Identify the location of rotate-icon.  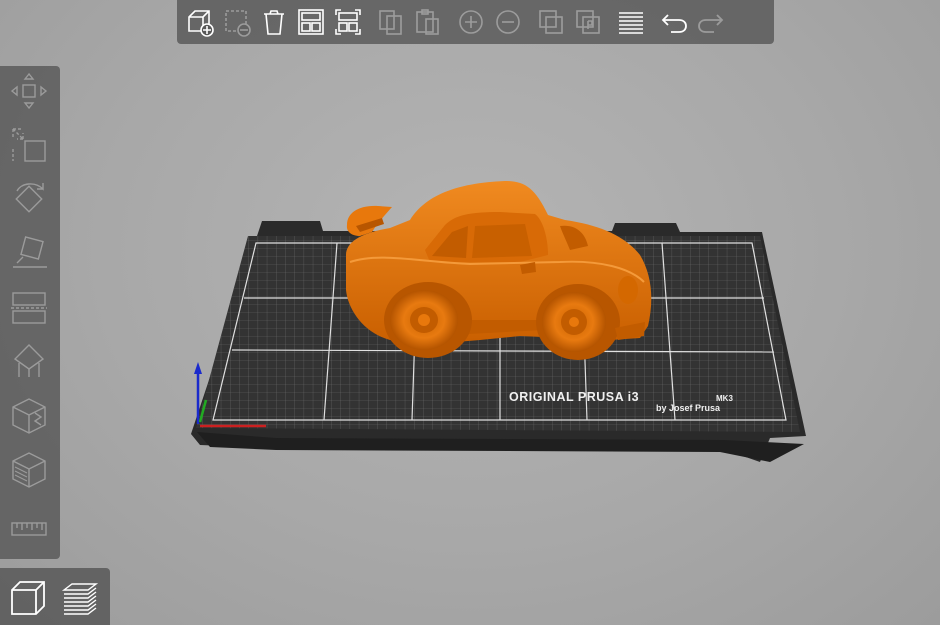
(29, 199).